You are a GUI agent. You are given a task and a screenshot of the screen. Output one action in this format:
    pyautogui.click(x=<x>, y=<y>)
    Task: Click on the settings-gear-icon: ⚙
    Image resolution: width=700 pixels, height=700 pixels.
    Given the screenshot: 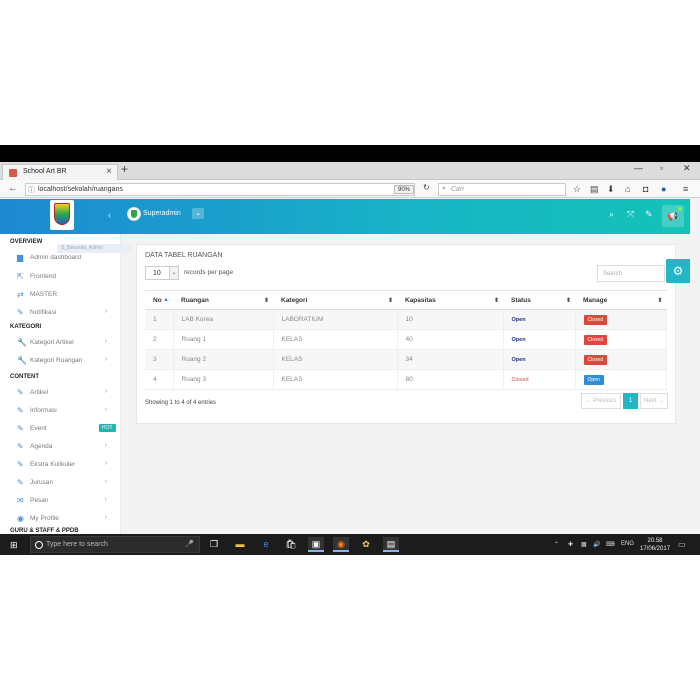 What is the action you would take?
    pyautogui.click(x=678, y=271)
    